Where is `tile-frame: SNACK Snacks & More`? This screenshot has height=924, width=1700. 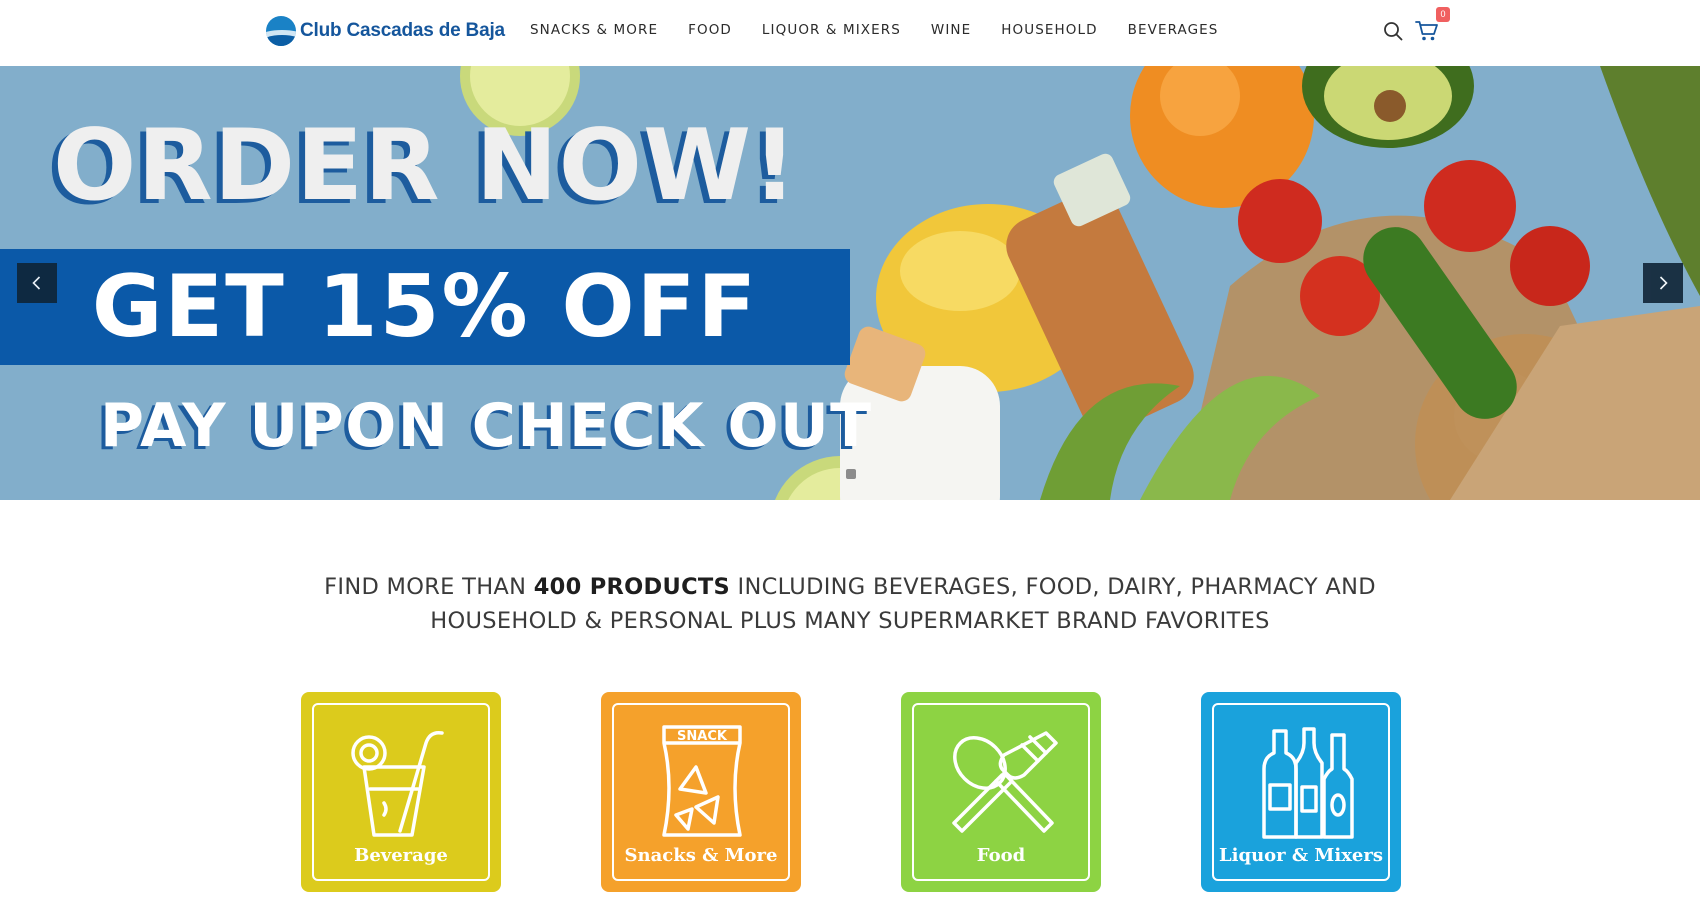 tile-frame: SNACK Snacks & More is located at coordinates (701, 792).